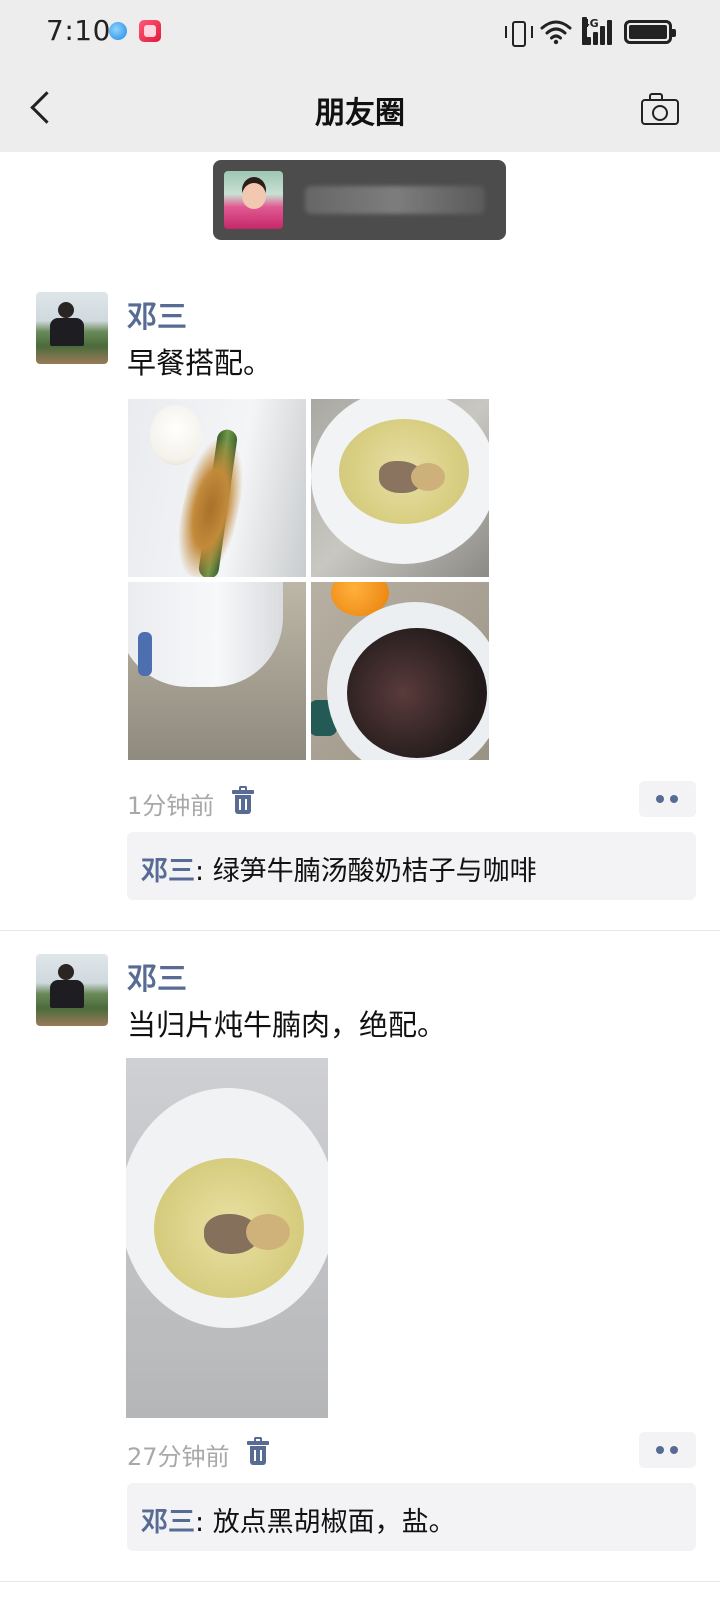  I want to click on nav-bar: 朋友圈, so click(360, 108).